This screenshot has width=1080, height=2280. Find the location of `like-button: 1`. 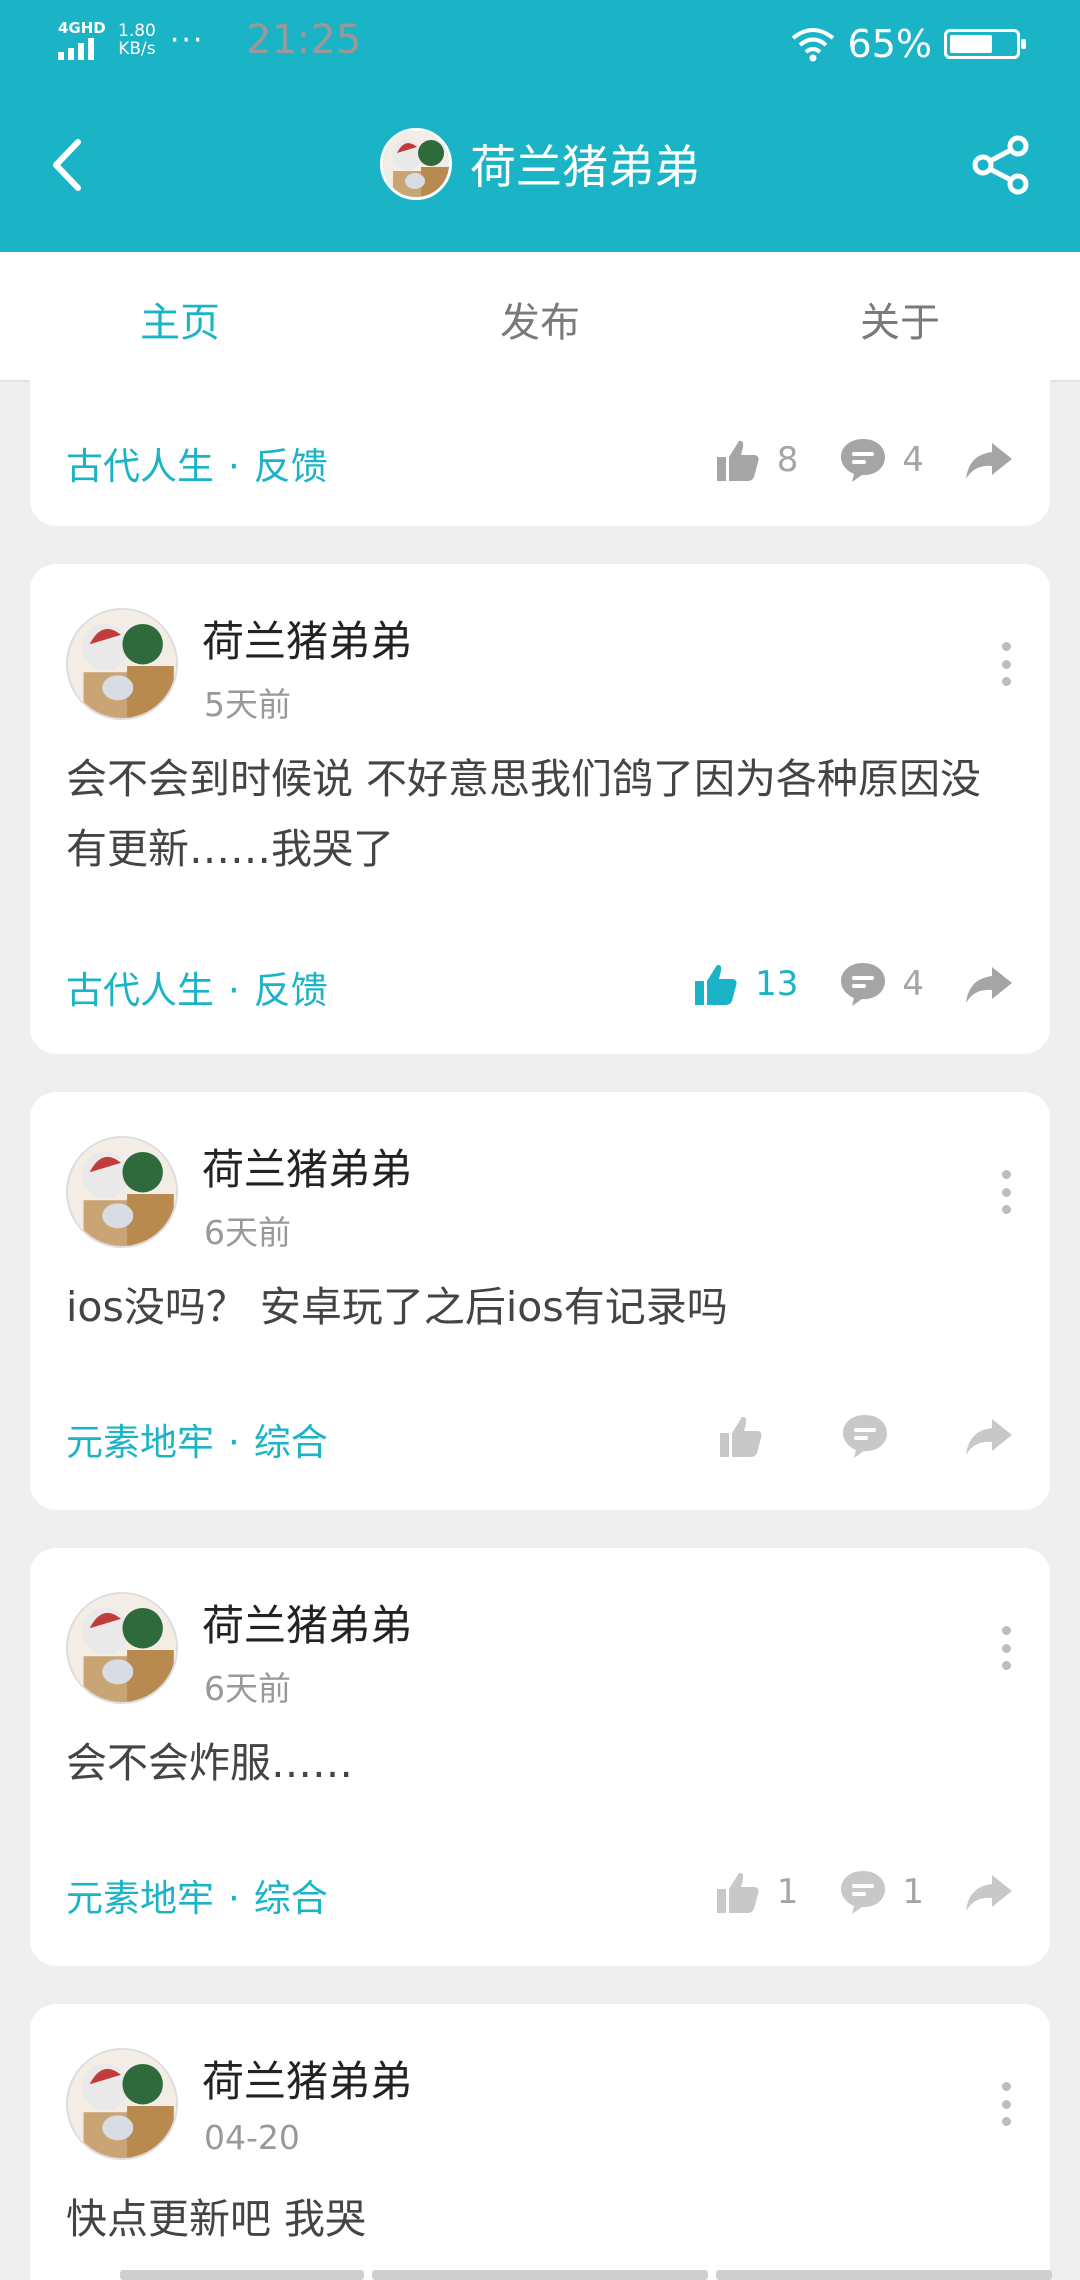

like-button: 1 is located at coordinates (756, 1892).